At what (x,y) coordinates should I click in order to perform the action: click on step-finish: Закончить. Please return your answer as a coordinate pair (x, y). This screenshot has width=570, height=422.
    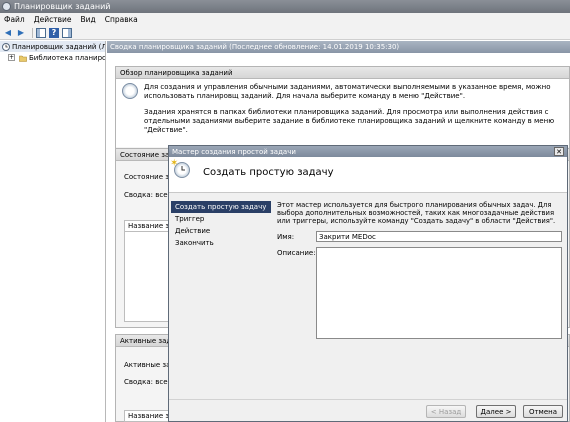
    Looking at the image, I should click on (221, 243).